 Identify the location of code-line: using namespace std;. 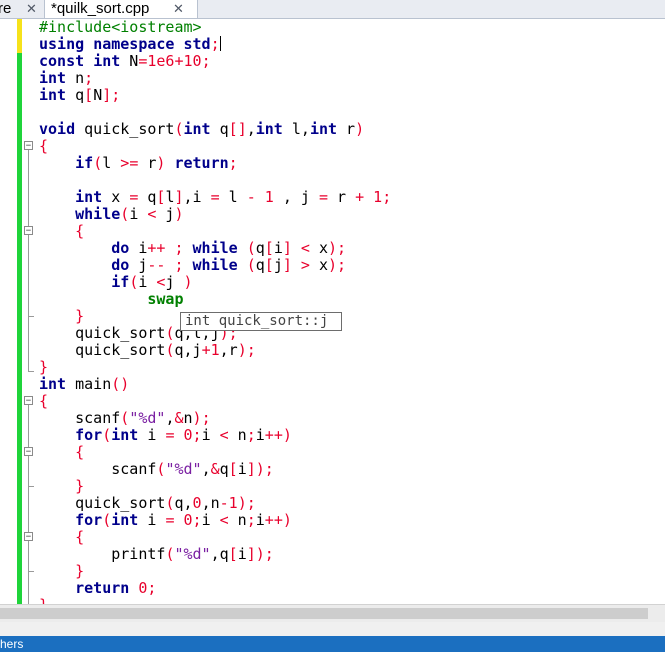
(130, 44).